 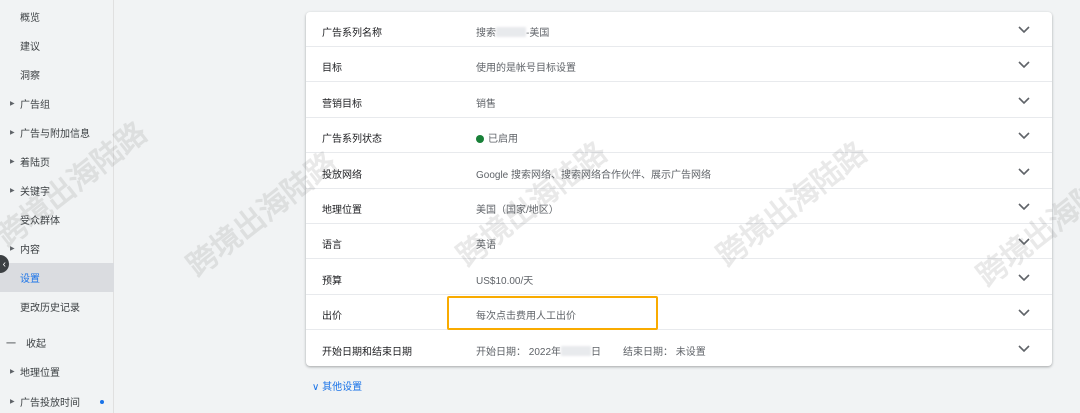 I want to click on sidebar-item: 受众群体, so click(x=57, y=219).